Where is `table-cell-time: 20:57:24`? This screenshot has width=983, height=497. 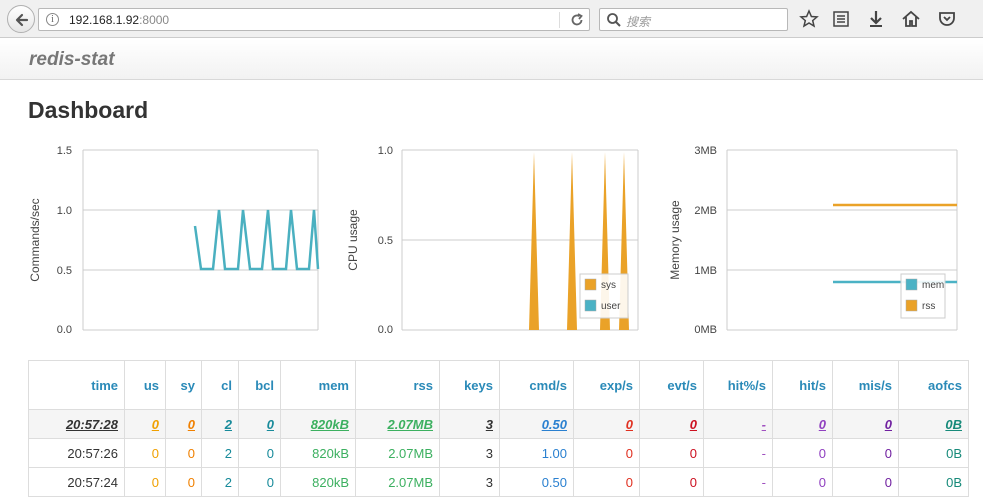 table-cell-time: 20:57:24 is located at coordinates (76, 482).